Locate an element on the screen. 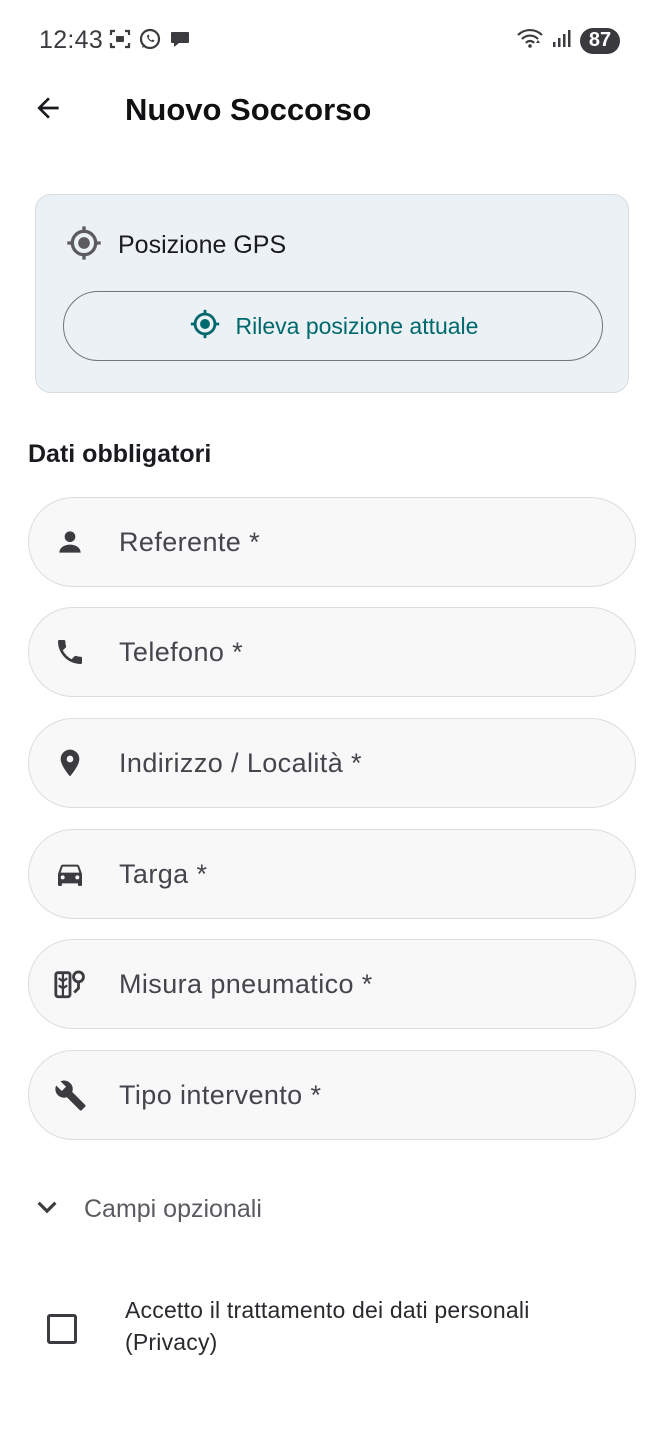 This screenshot has width=664, height=1440. car-icon is located at coordinates (70, 874).